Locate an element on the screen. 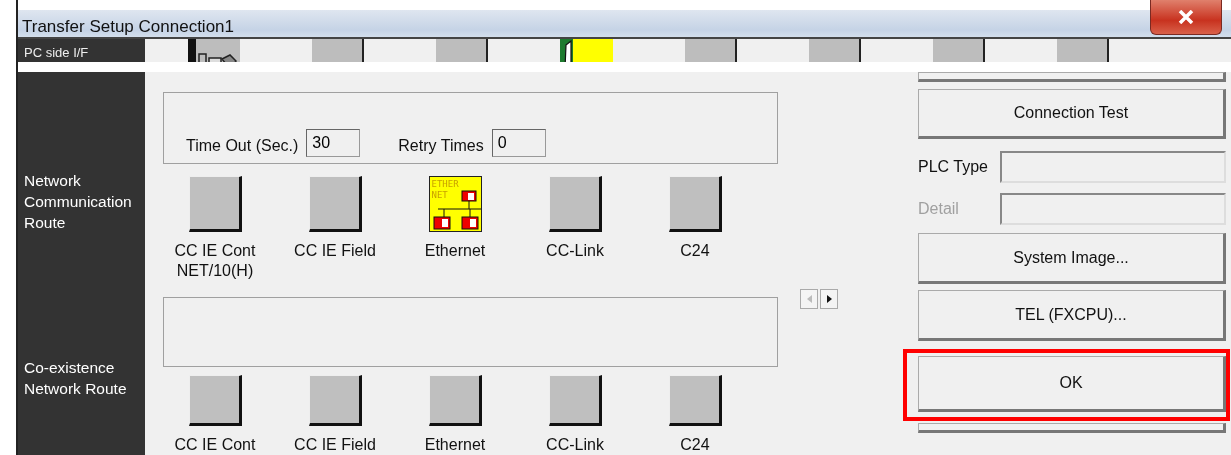 The image size is (1231, 455). right-arrow-icon is located at coordinates (829, 299).